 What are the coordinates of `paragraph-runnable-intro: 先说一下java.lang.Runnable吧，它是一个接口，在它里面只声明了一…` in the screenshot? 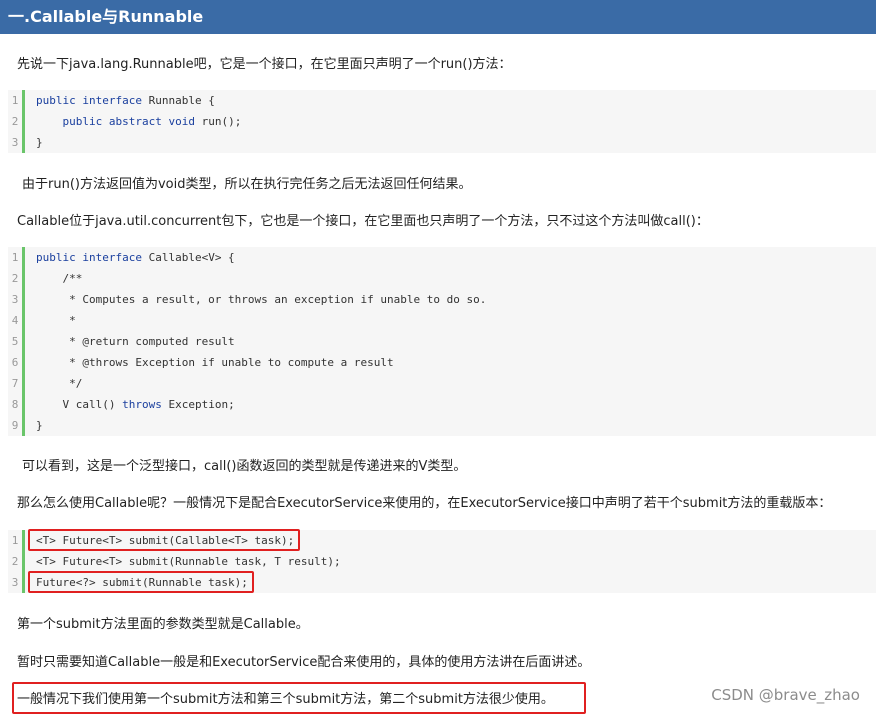 It's located at (264, 64).